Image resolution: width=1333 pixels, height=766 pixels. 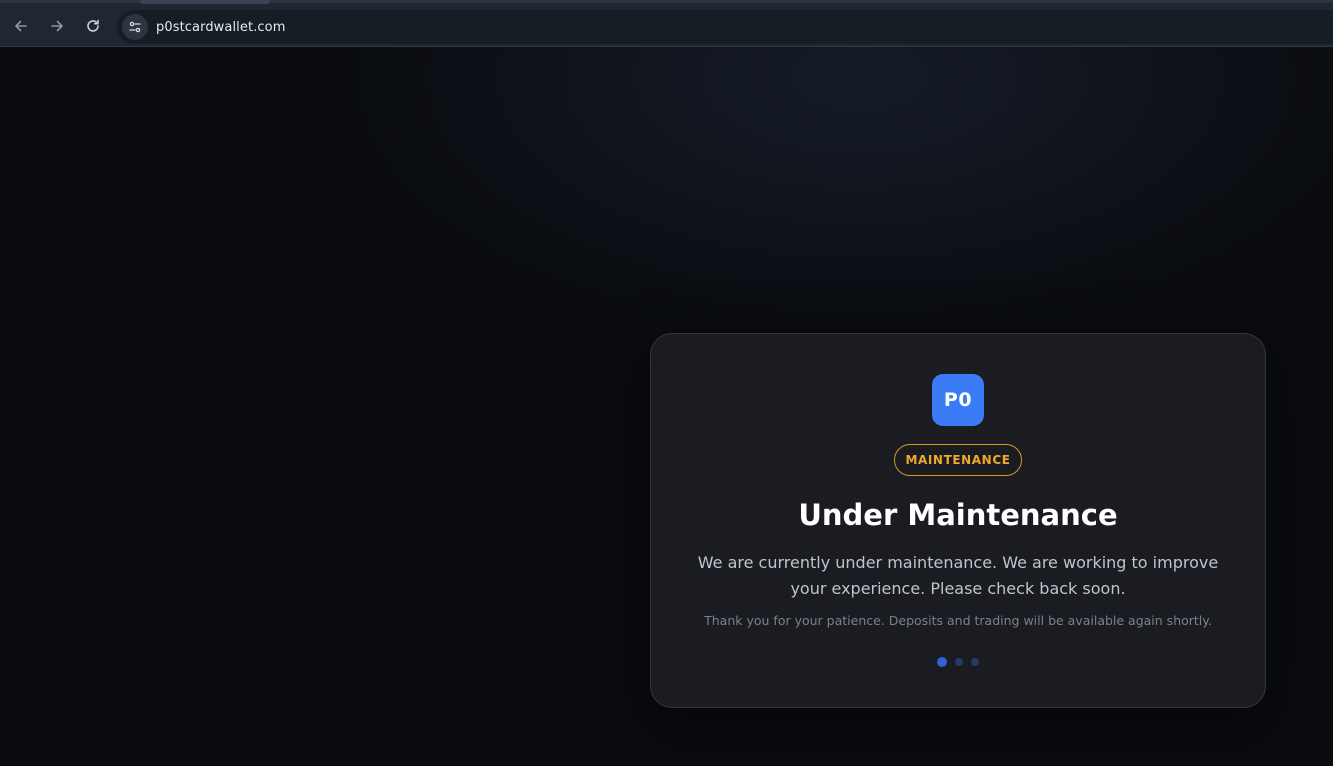 I want to click on page-title: Under Maintenance, so click(x=958, y=515).